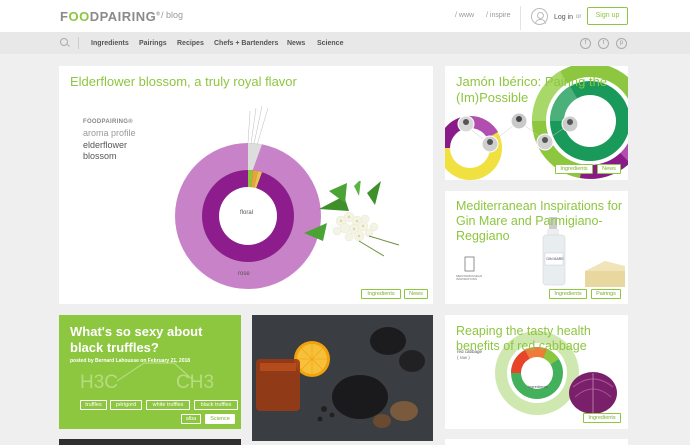 This screenshot has height=445, width=690. Describe the element at coordinates (168, 405) in the screenshot. I see `tag-white-truffles: white truffles` at that location.